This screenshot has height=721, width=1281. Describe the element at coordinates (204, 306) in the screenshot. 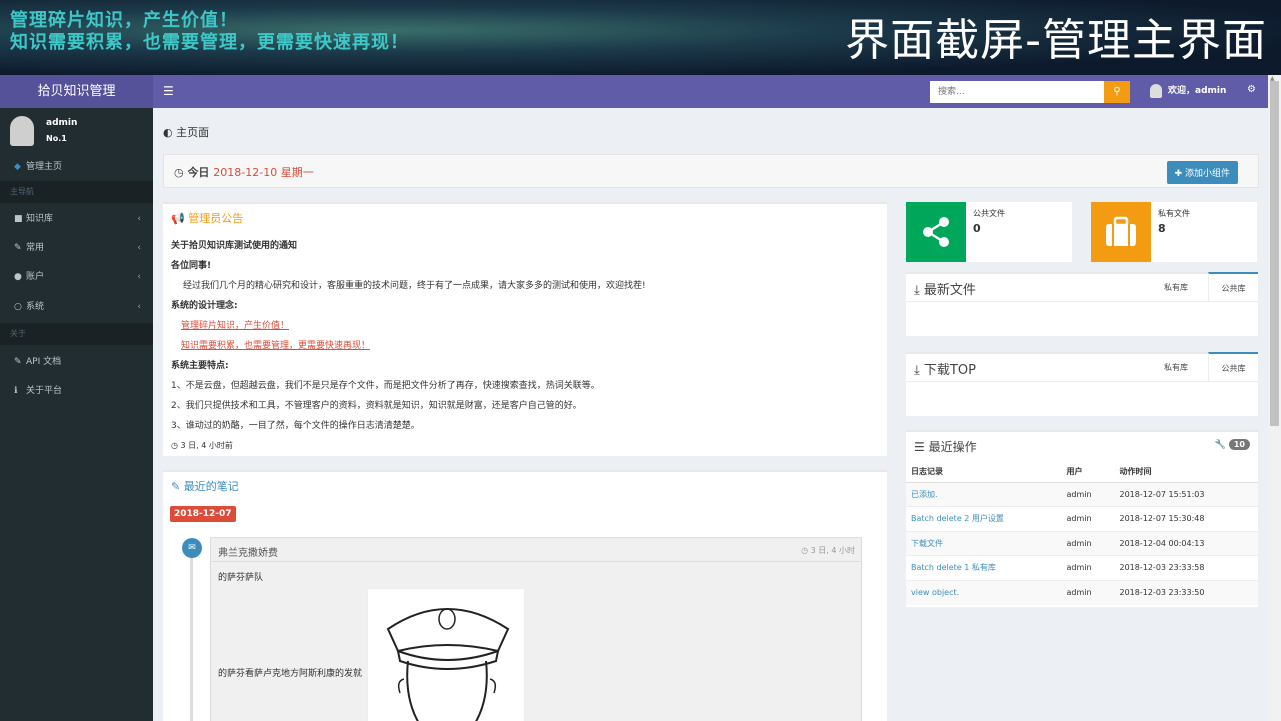

I see `concept-title: 系统的设计理念:` at that location.